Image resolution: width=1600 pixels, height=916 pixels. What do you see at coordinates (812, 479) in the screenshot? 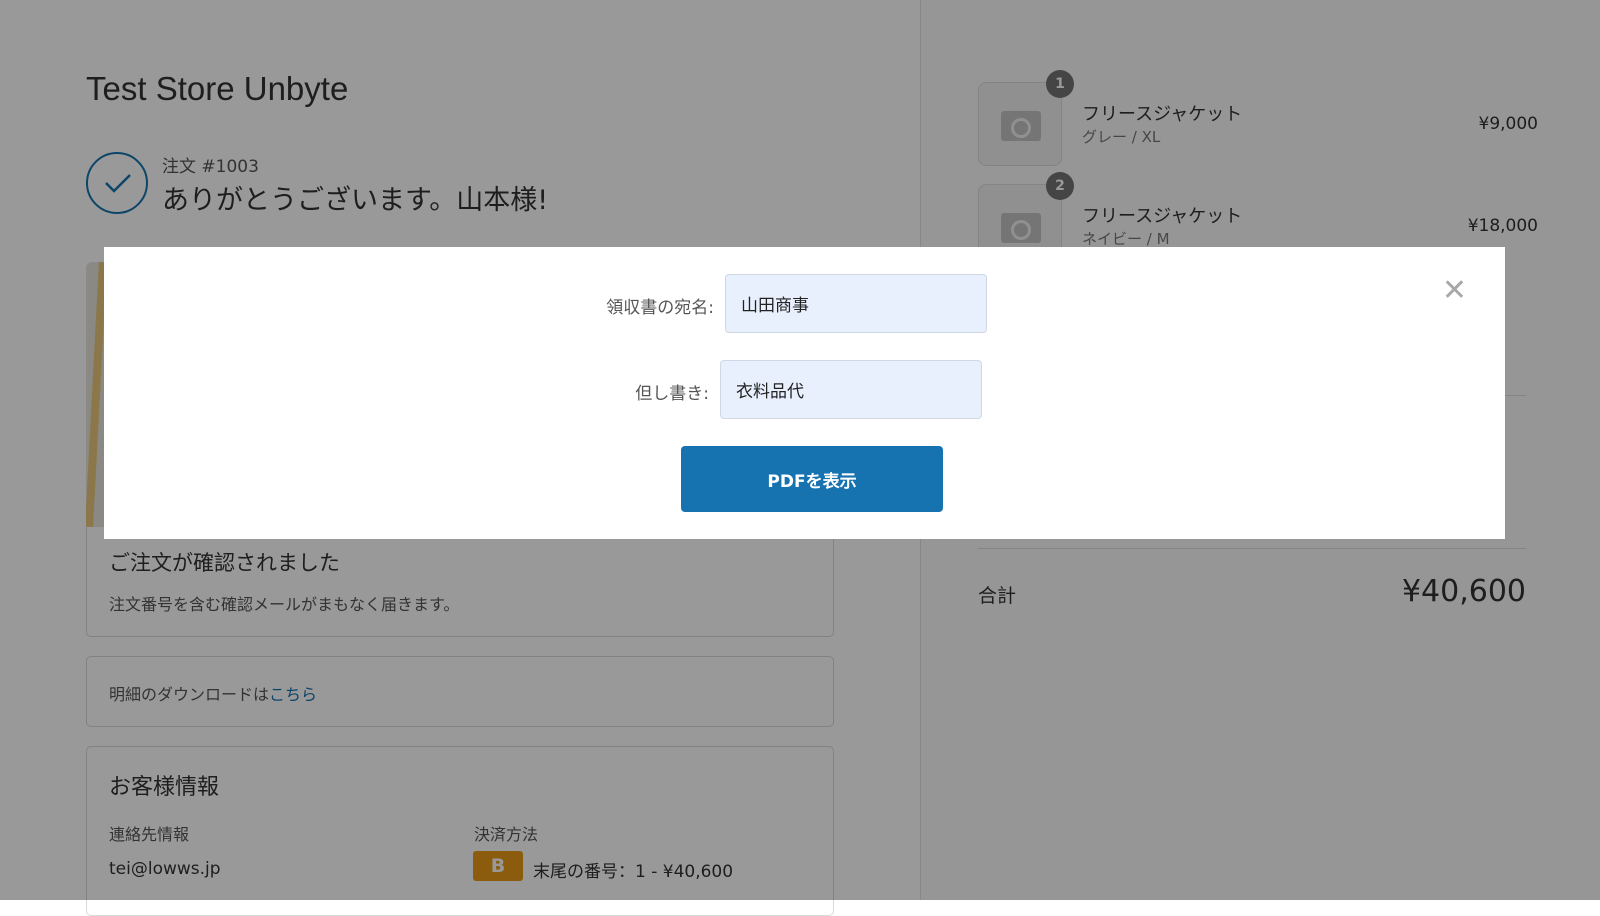
I see `show-pdf-button: PDFを表示` at bounding box center [812, 479].